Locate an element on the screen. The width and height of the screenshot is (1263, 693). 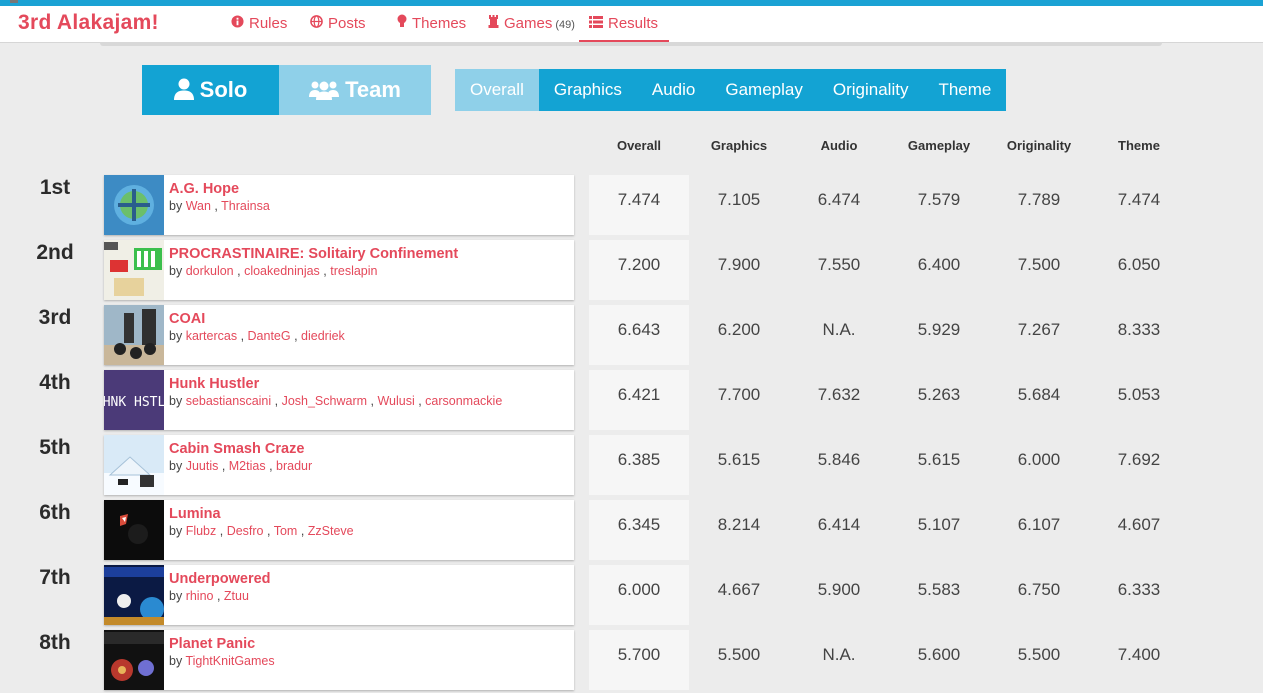
author-link: M2tias is located at coordinates (247, 466).